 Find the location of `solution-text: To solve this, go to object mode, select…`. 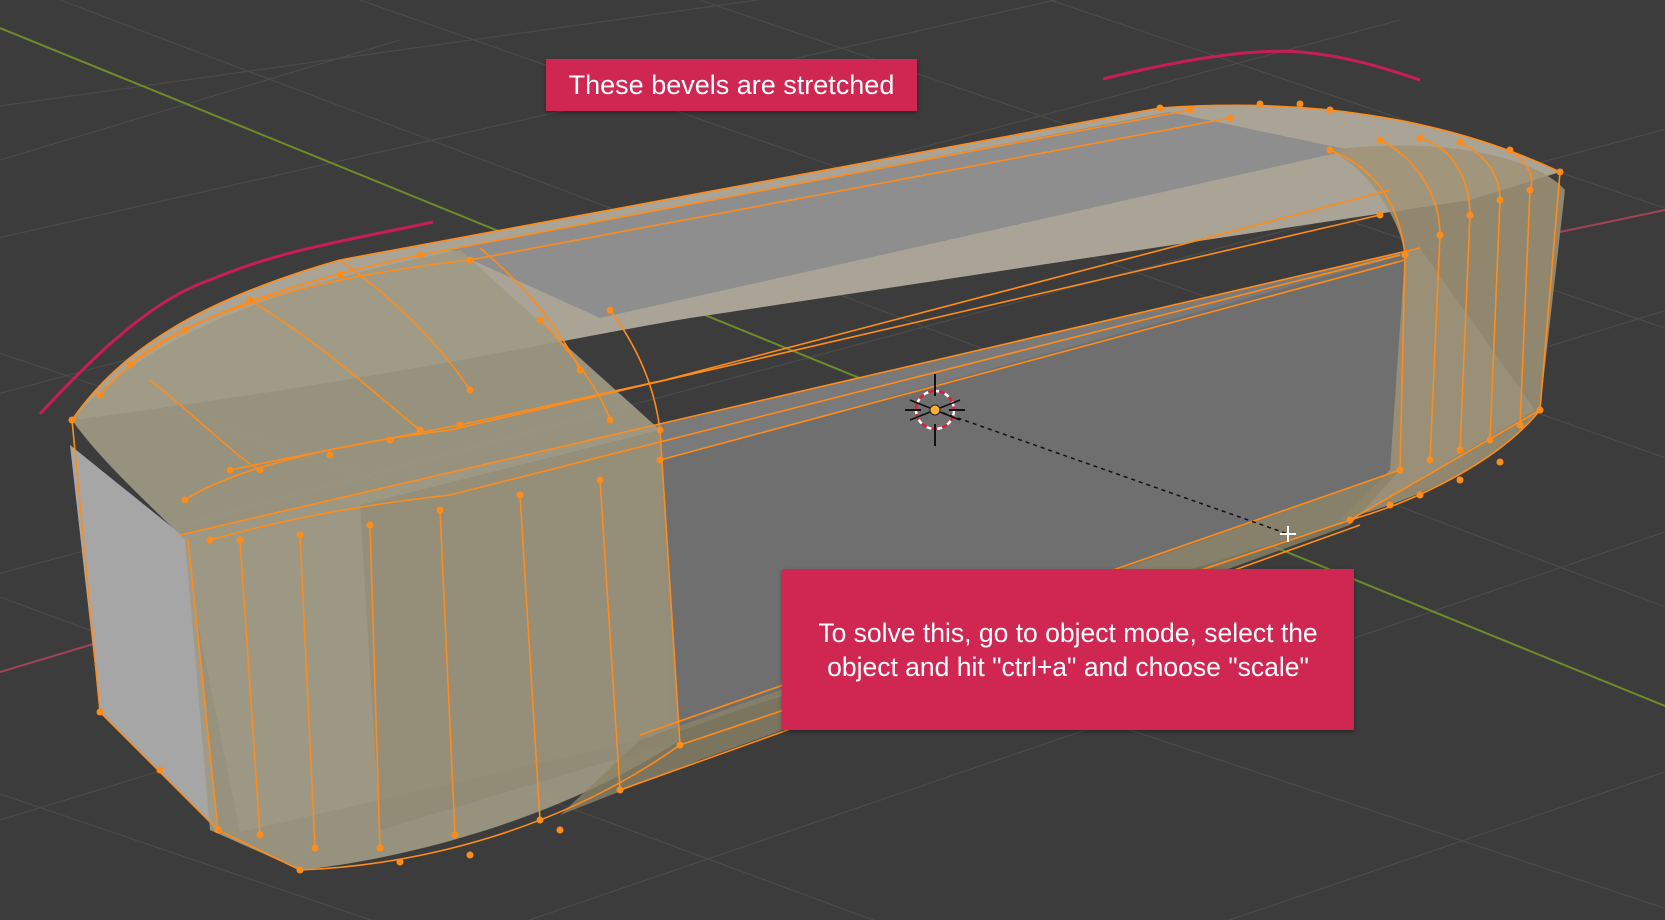

solution-text: To solve this, go to object mode, select… is located at coordinates (1067, 650).